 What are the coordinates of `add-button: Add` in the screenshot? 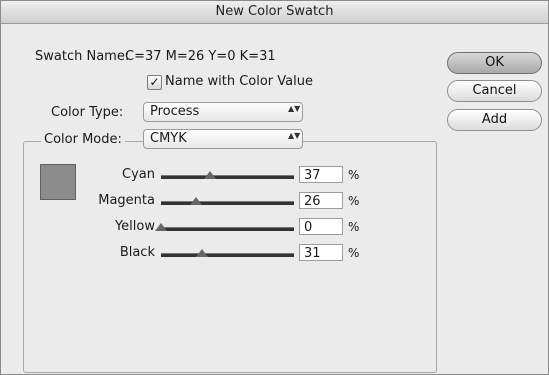 It's located at (494, 120).